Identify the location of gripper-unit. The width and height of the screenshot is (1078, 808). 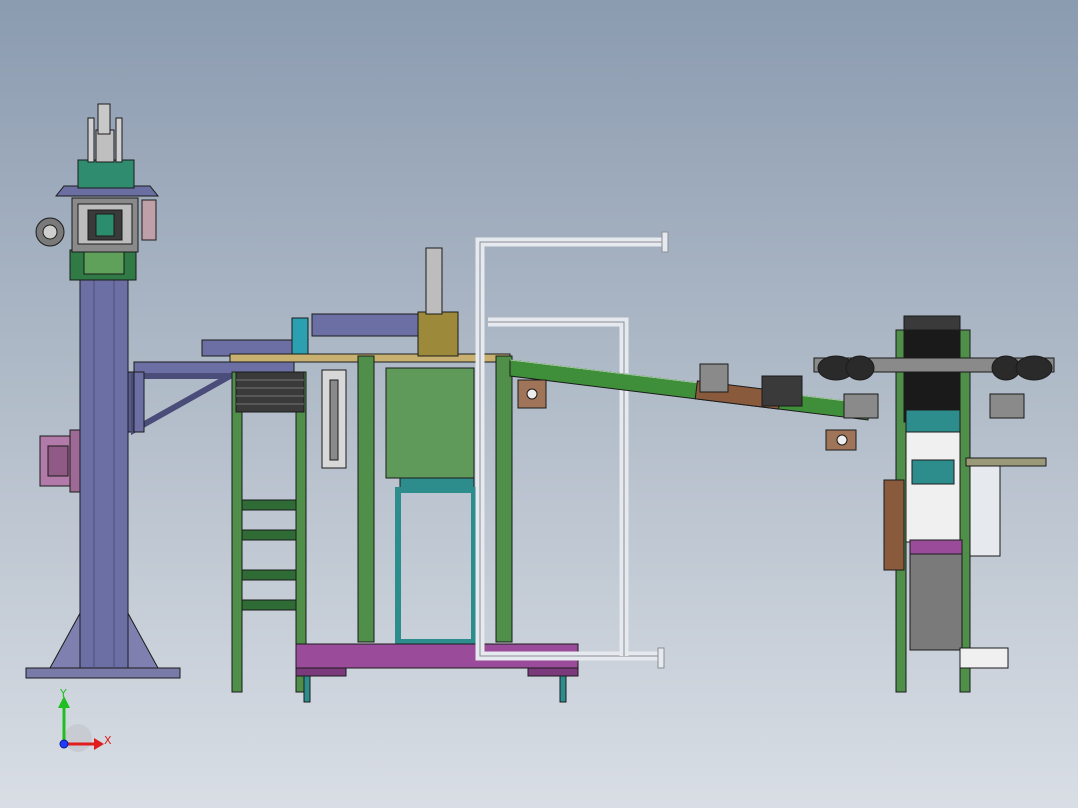
(438, 334).